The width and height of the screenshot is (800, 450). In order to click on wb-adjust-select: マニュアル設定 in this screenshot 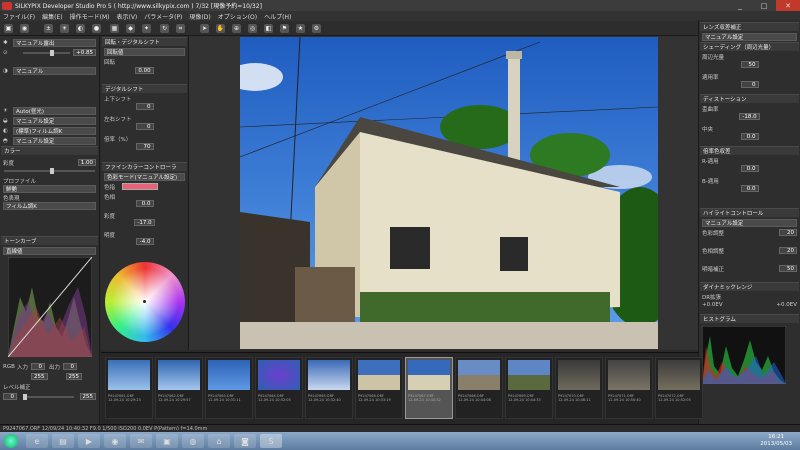, I will do `click(54, 120)`.